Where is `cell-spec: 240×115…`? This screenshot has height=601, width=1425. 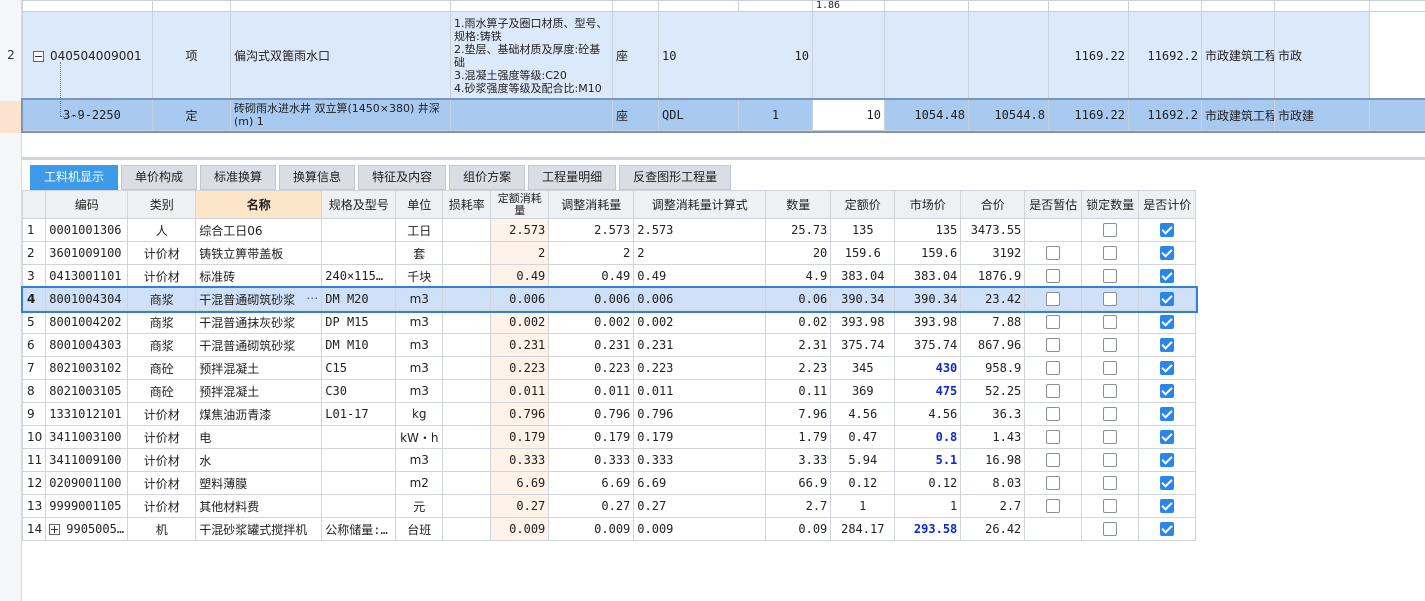 cell-spec: 240×115… is located at coordinates (359, 276).